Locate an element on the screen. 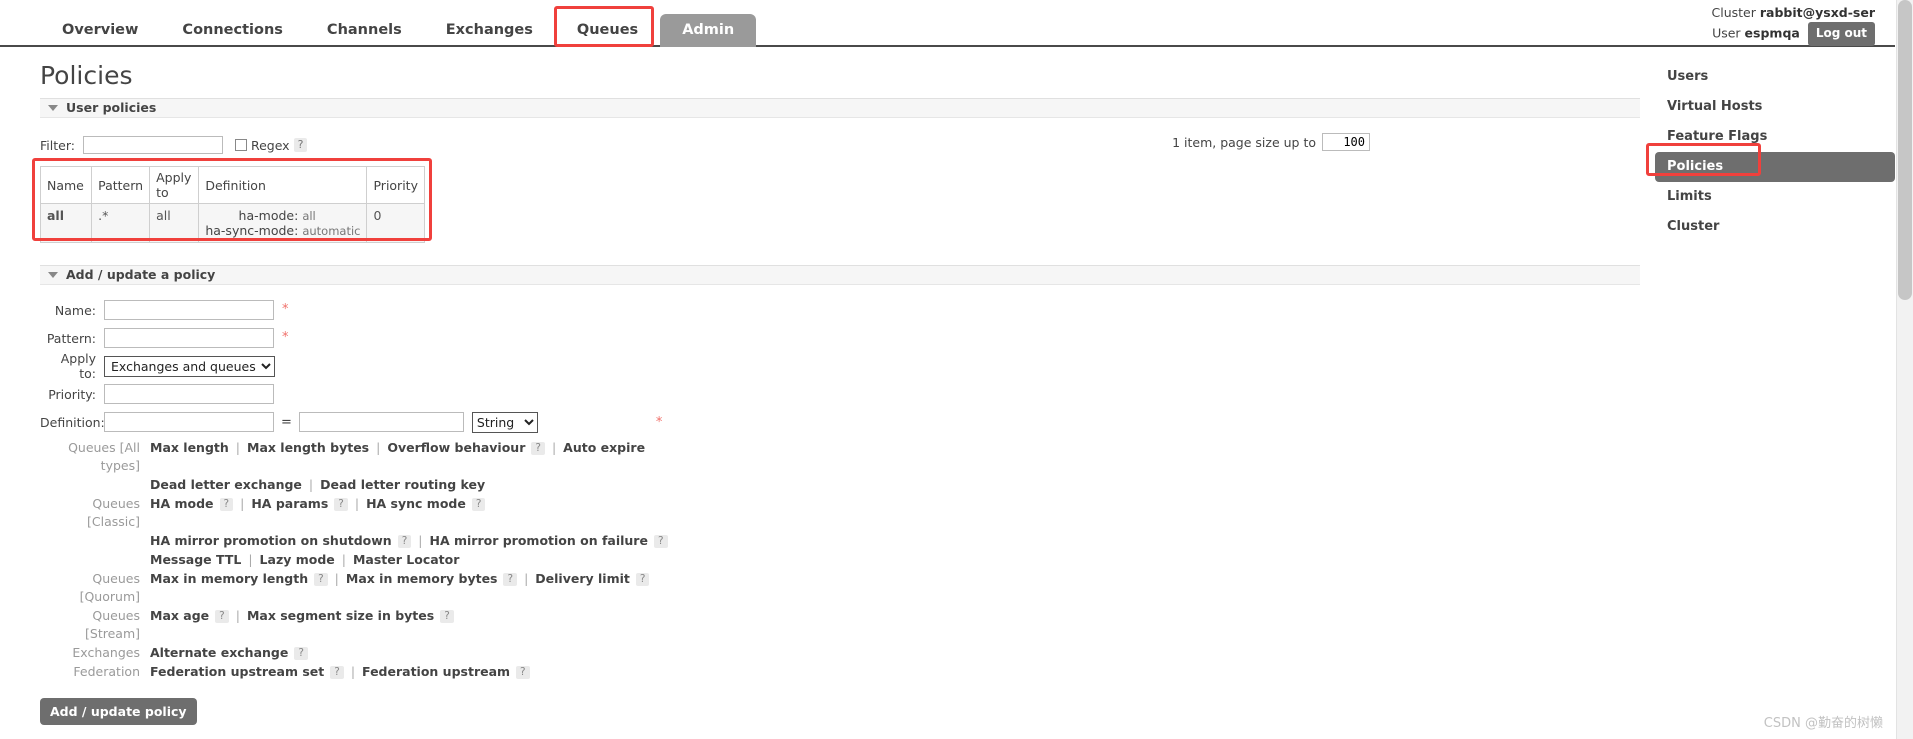 The height and width of the screenshot is (739, 1913). overflow-behaviour-help-icon: ? is located at coordinates (538, 448).